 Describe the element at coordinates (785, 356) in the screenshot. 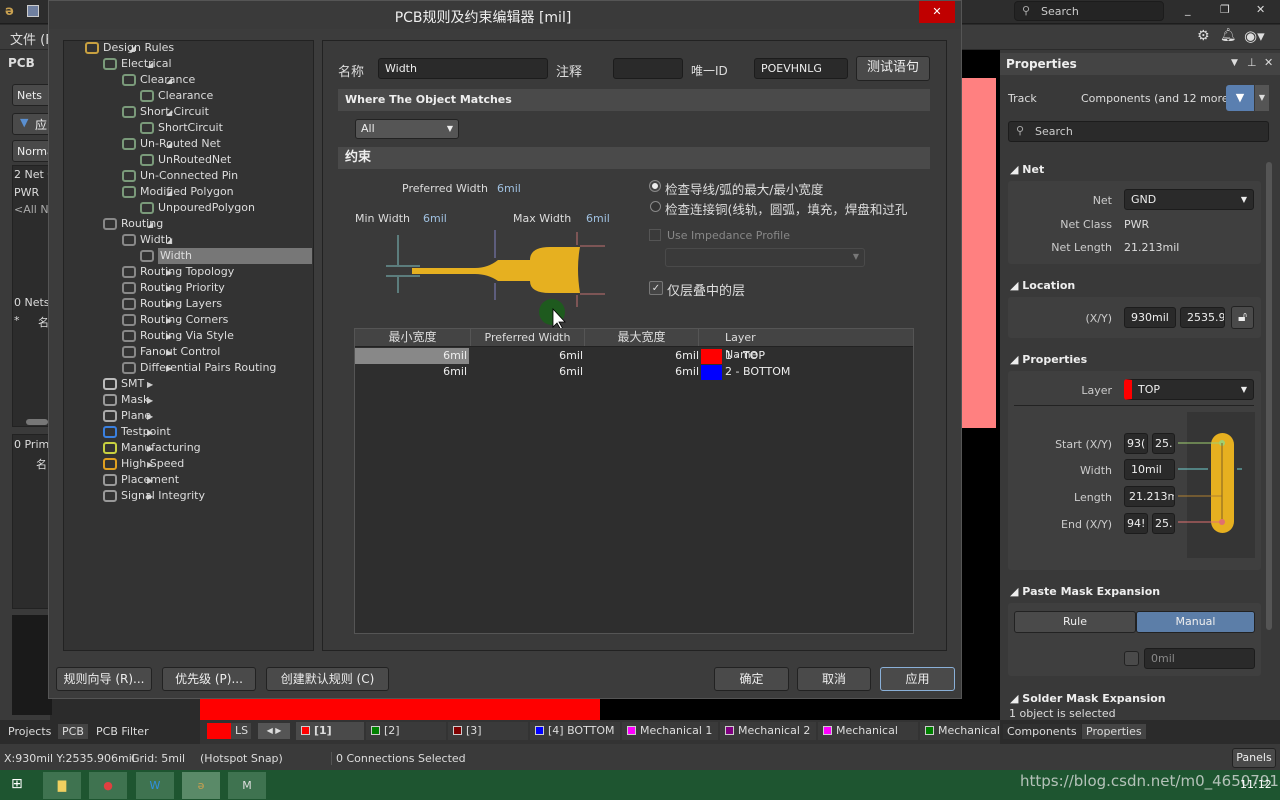

I see `cell-layer-name: 1 - TOP` at that location.